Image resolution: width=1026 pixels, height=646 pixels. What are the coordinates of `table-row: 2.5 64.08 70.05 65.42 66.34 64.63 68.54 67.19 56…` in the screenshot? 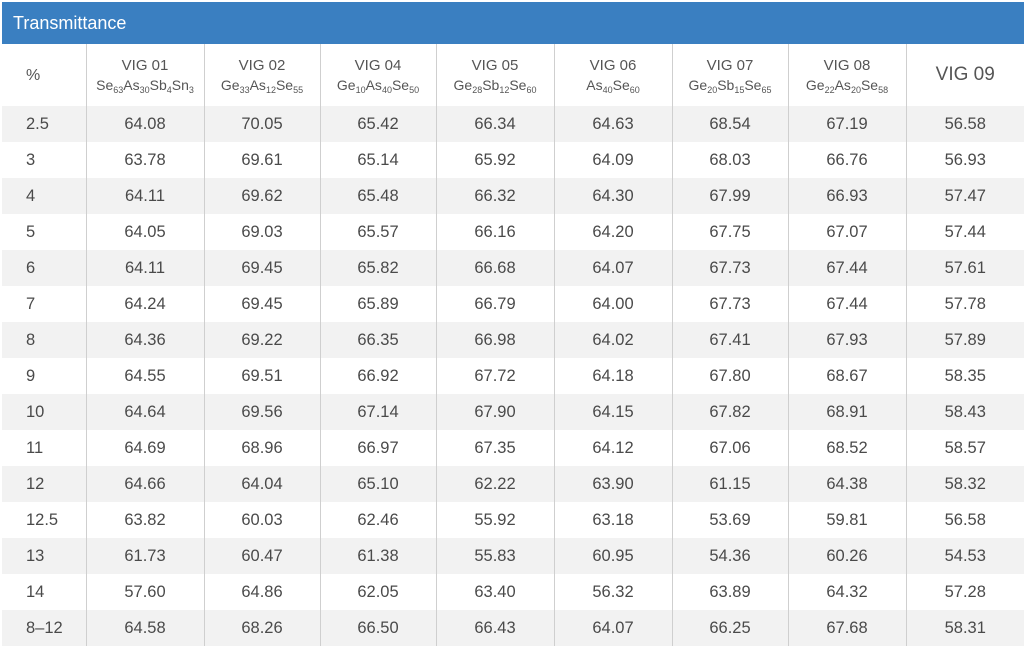 It's located at (513, 124).